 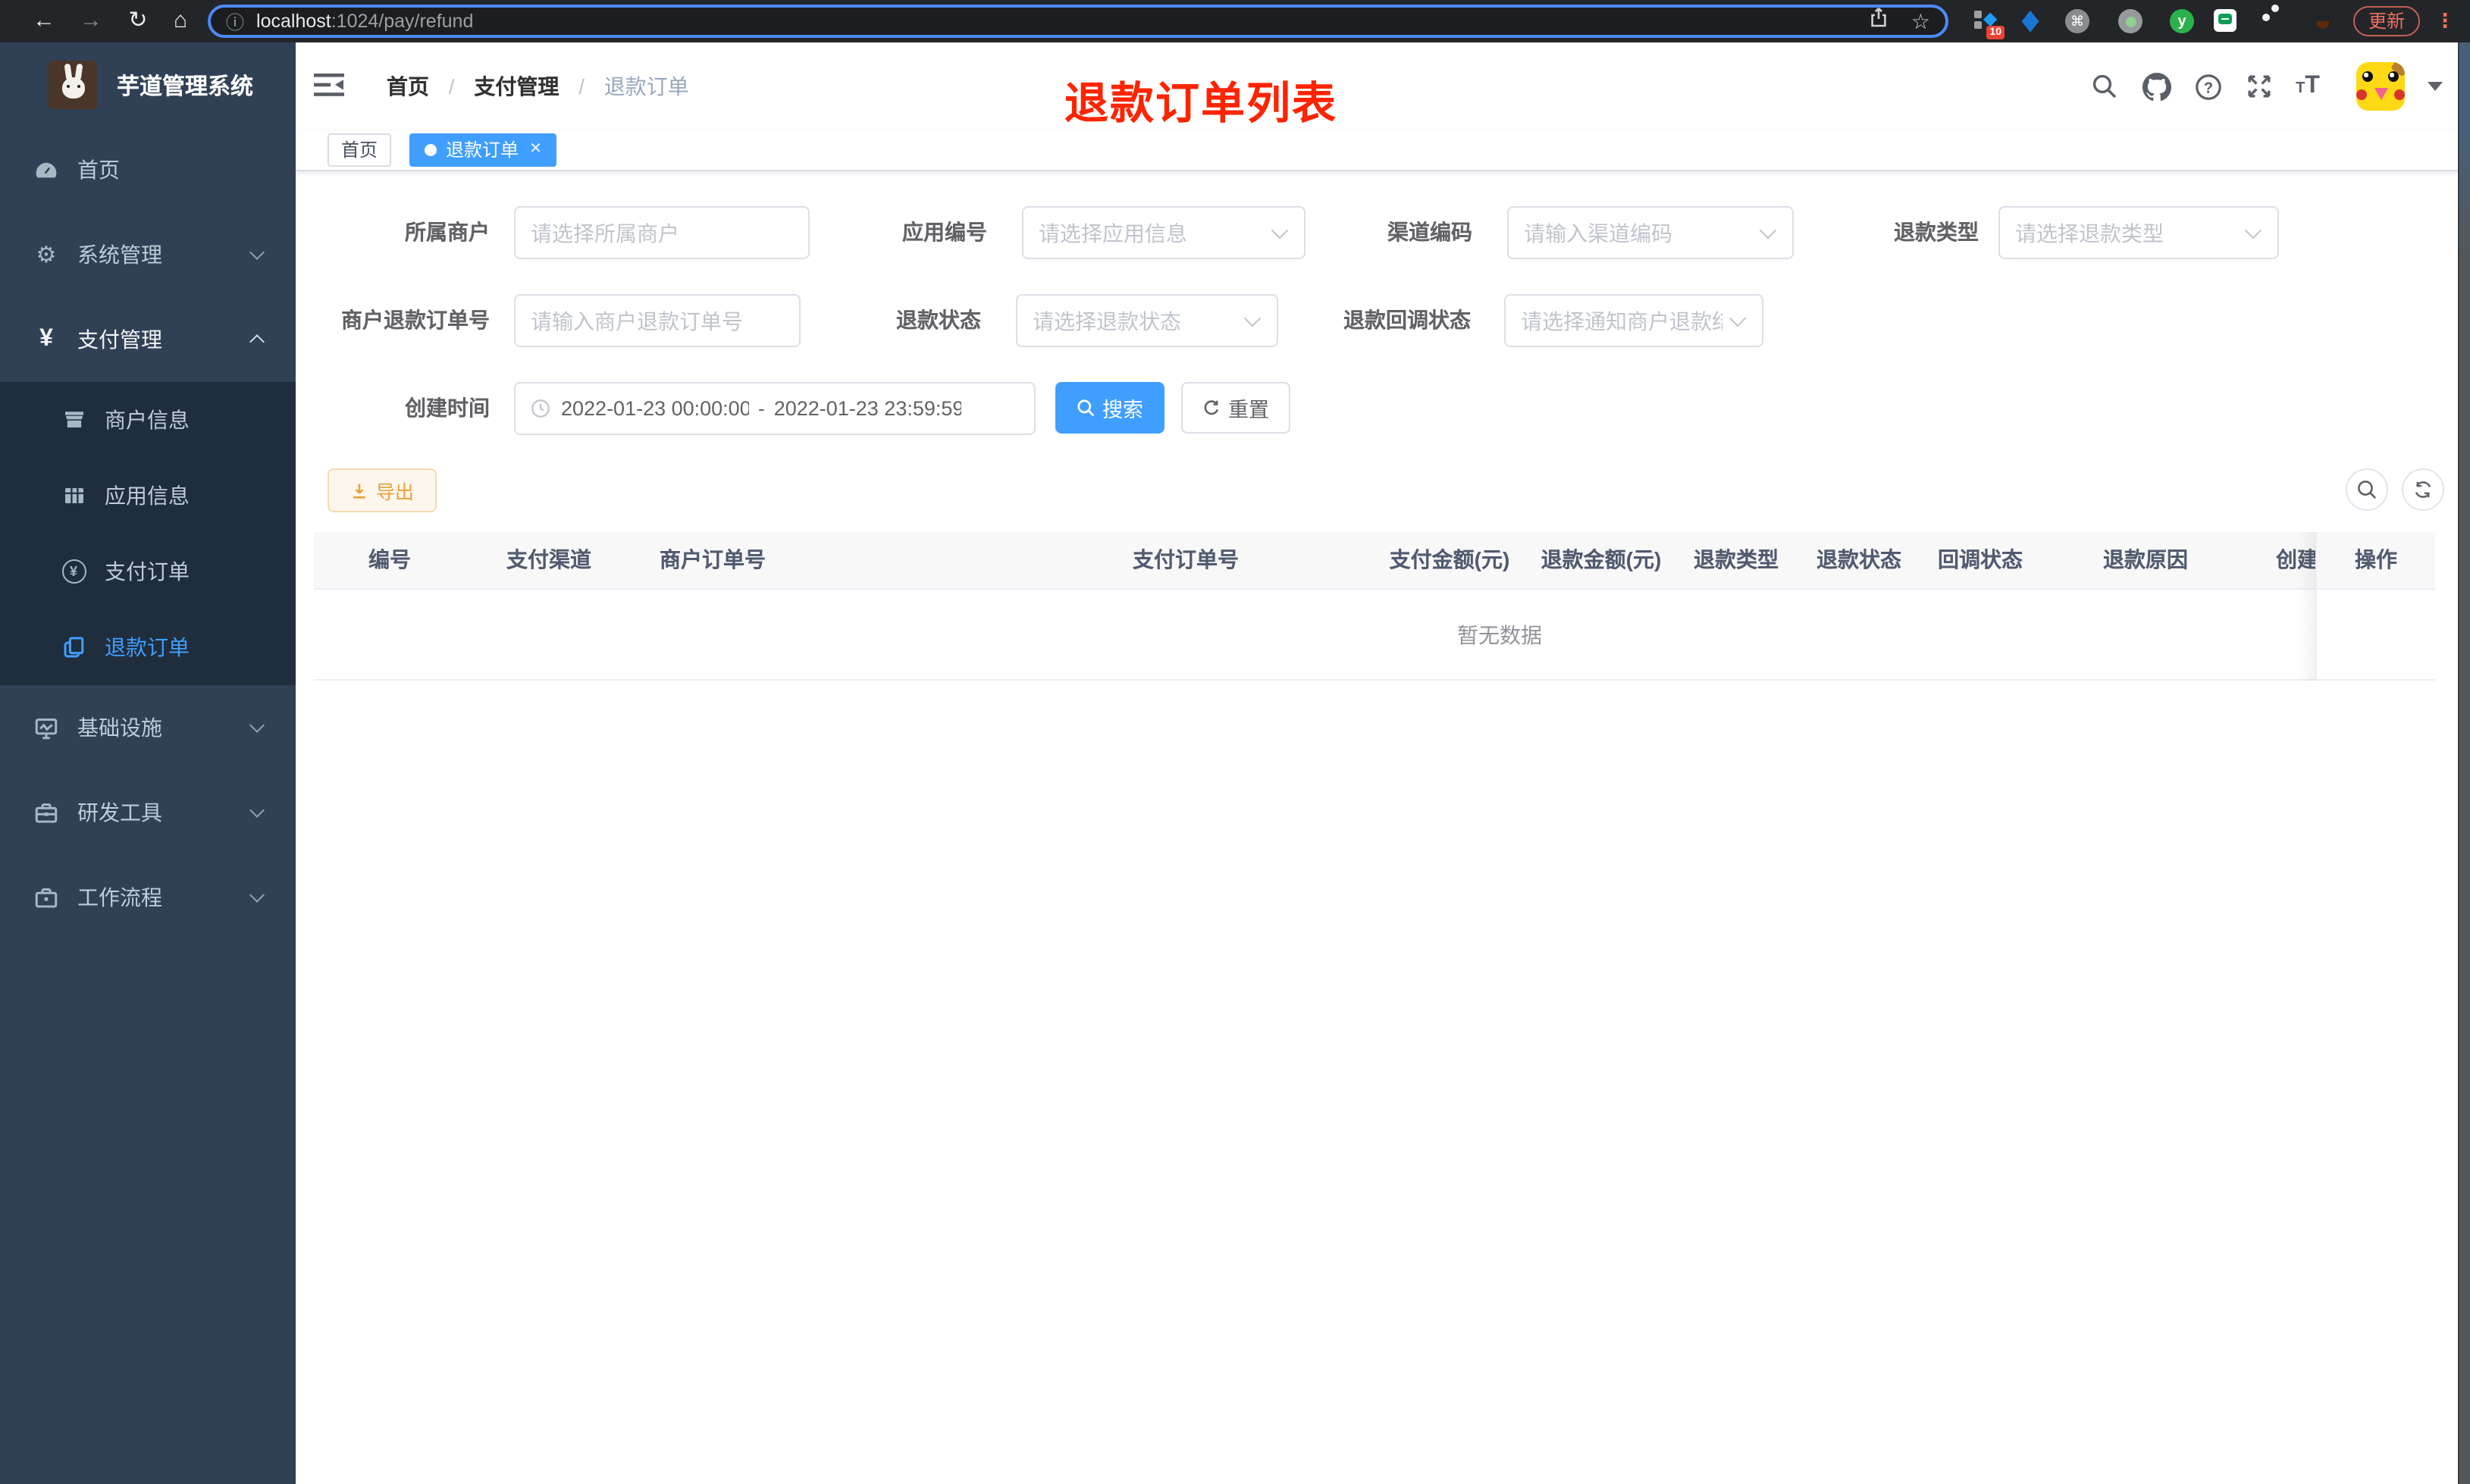 I want to click on breadcrumb-payment: 支付管理, so click(x=516, y=86).